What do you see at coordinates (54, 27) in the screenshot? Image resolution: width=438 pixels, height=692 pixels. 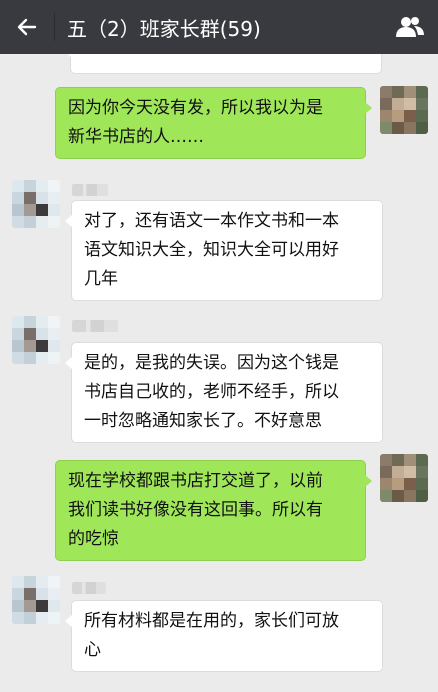 I see `header-divider` at bounding box center [54, 27].